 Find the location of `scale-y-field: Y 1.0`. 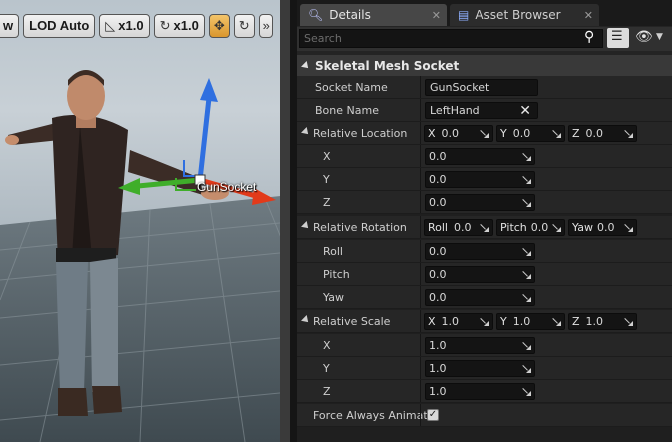

scale-y-field: Y 1.0 is located at coordinates (530, 321).